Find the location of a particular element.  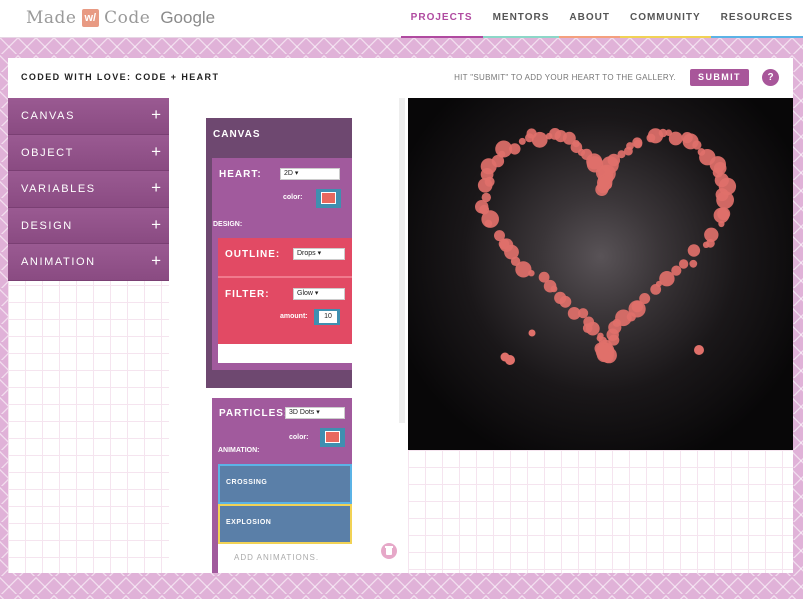

logo-w-badge: w/ is located at coordinates (90, 18).